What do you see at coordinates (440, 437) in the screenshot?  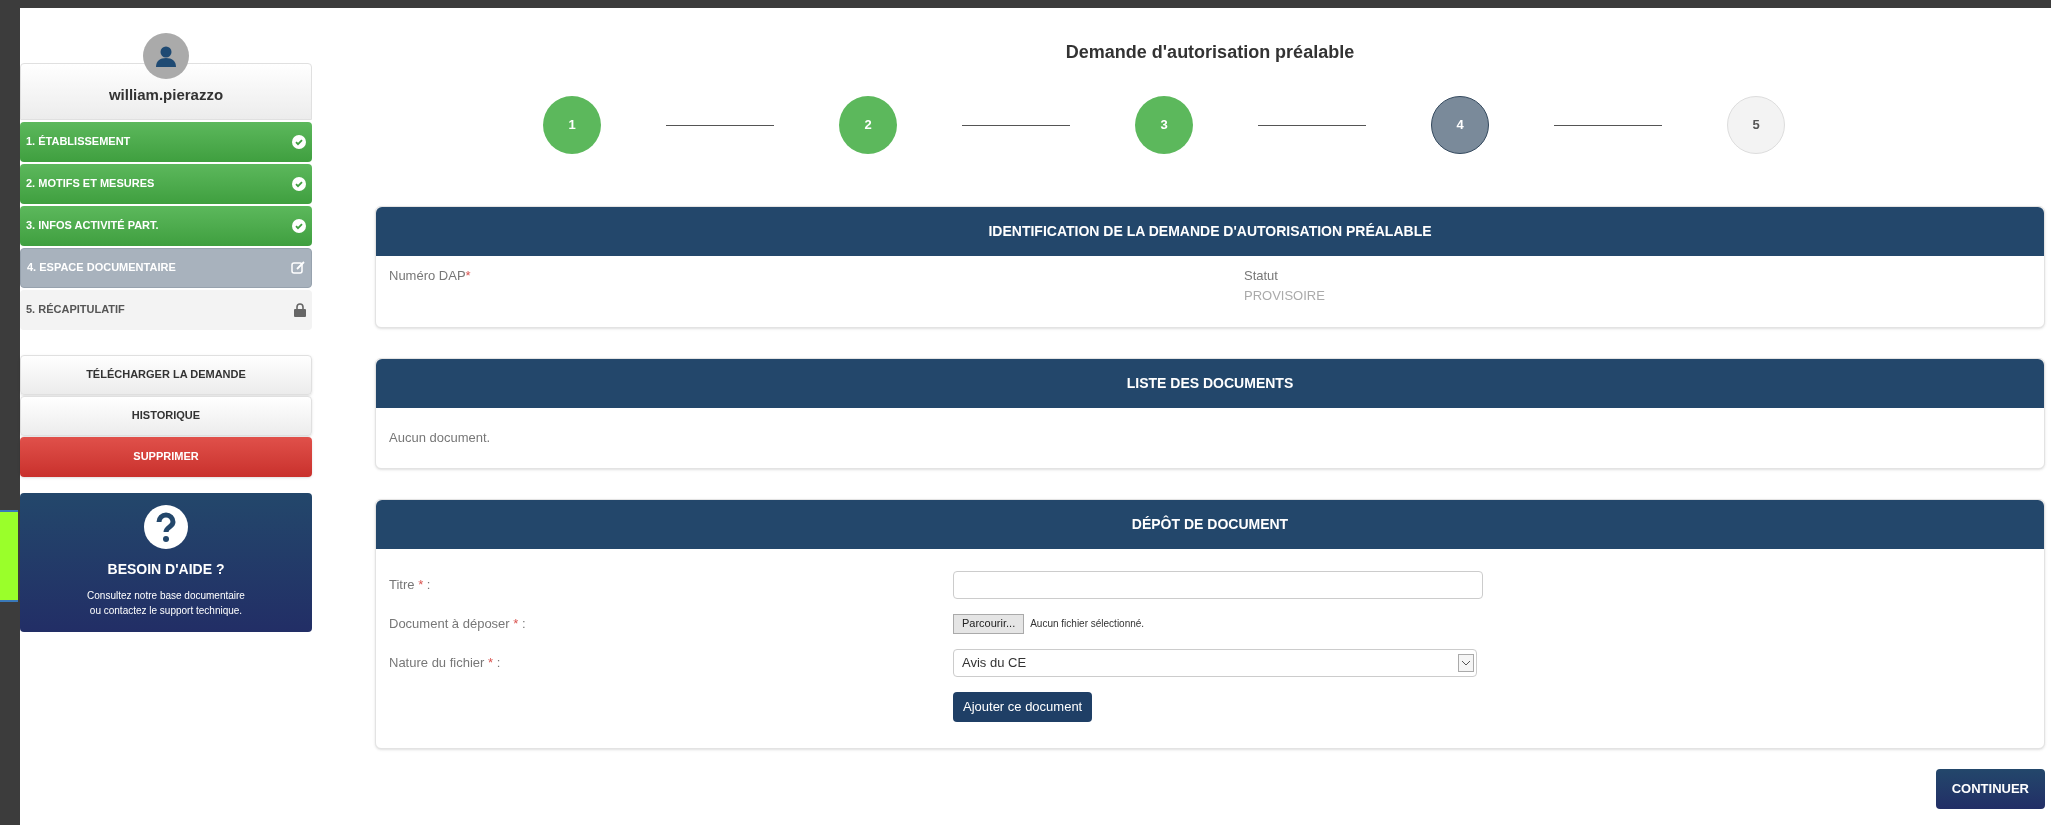 I see `empty-message: Aucun document.` at bounding box center [440, 437].